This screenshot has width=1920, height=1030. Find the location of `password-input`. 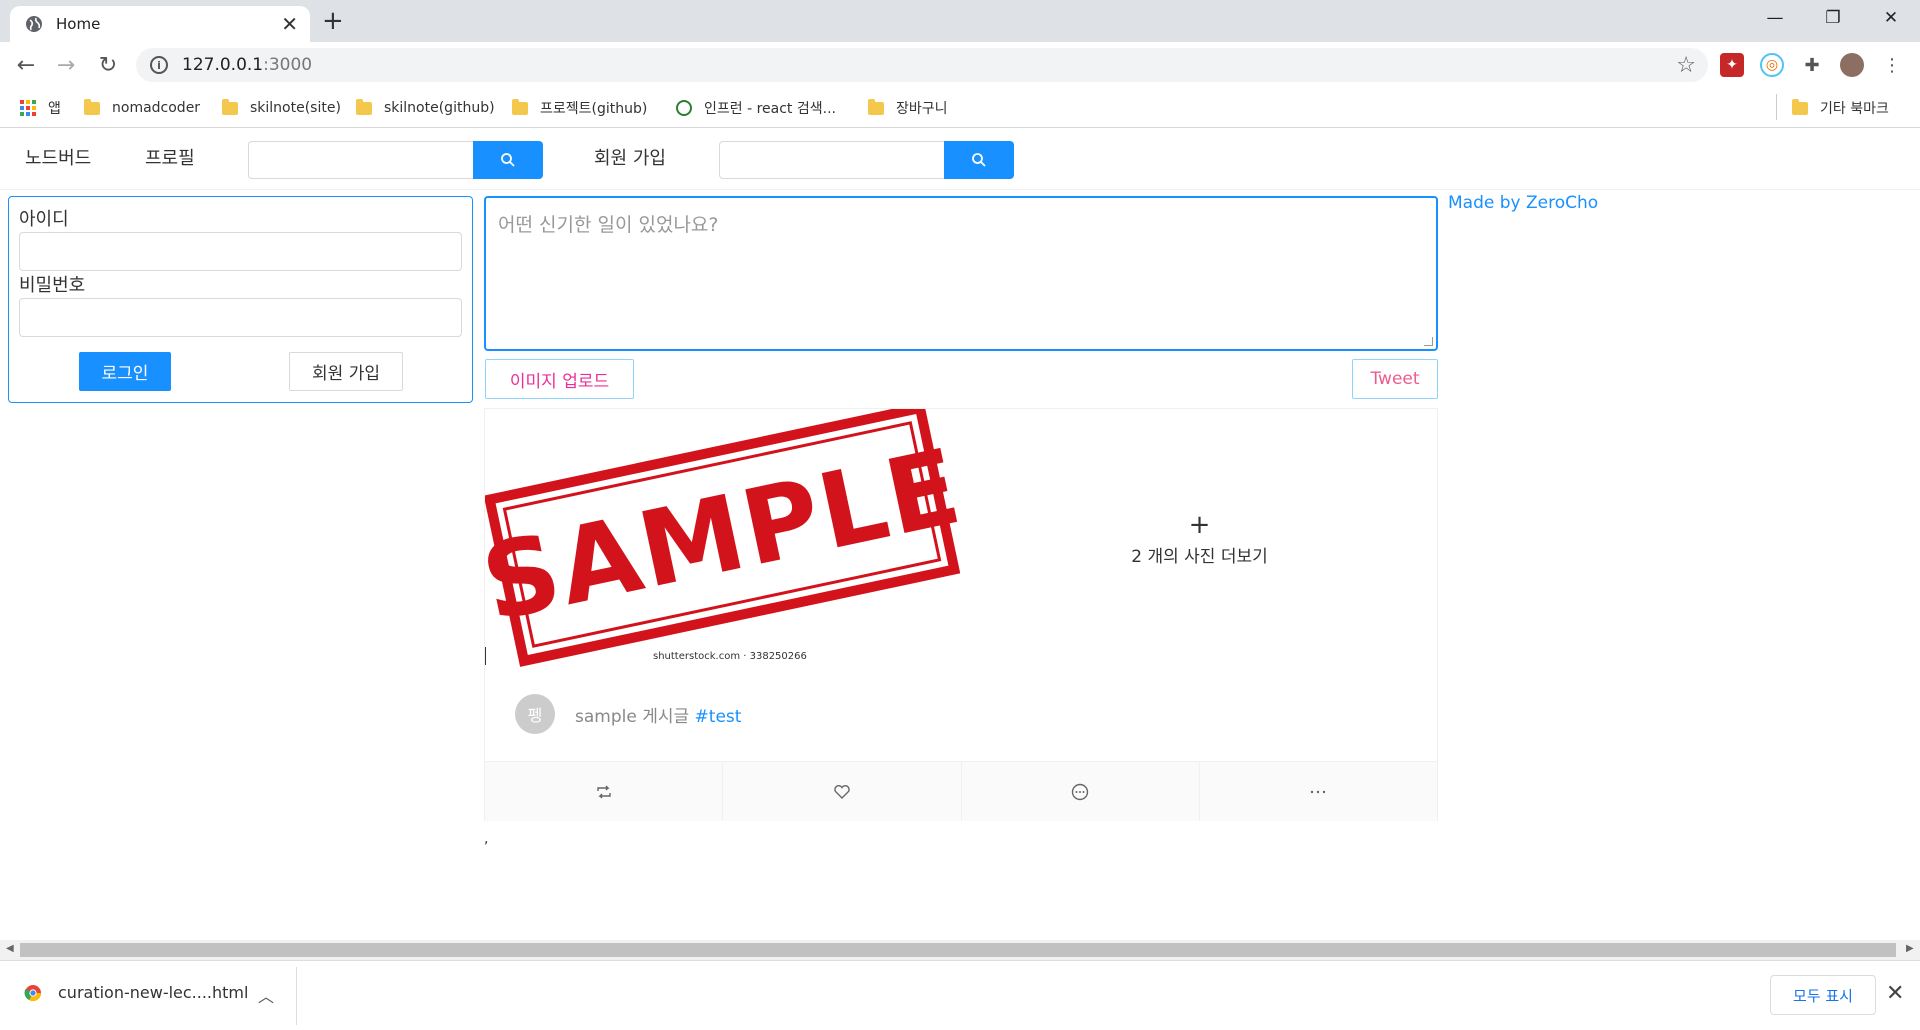

password-input is located at coordinates (240, 317).